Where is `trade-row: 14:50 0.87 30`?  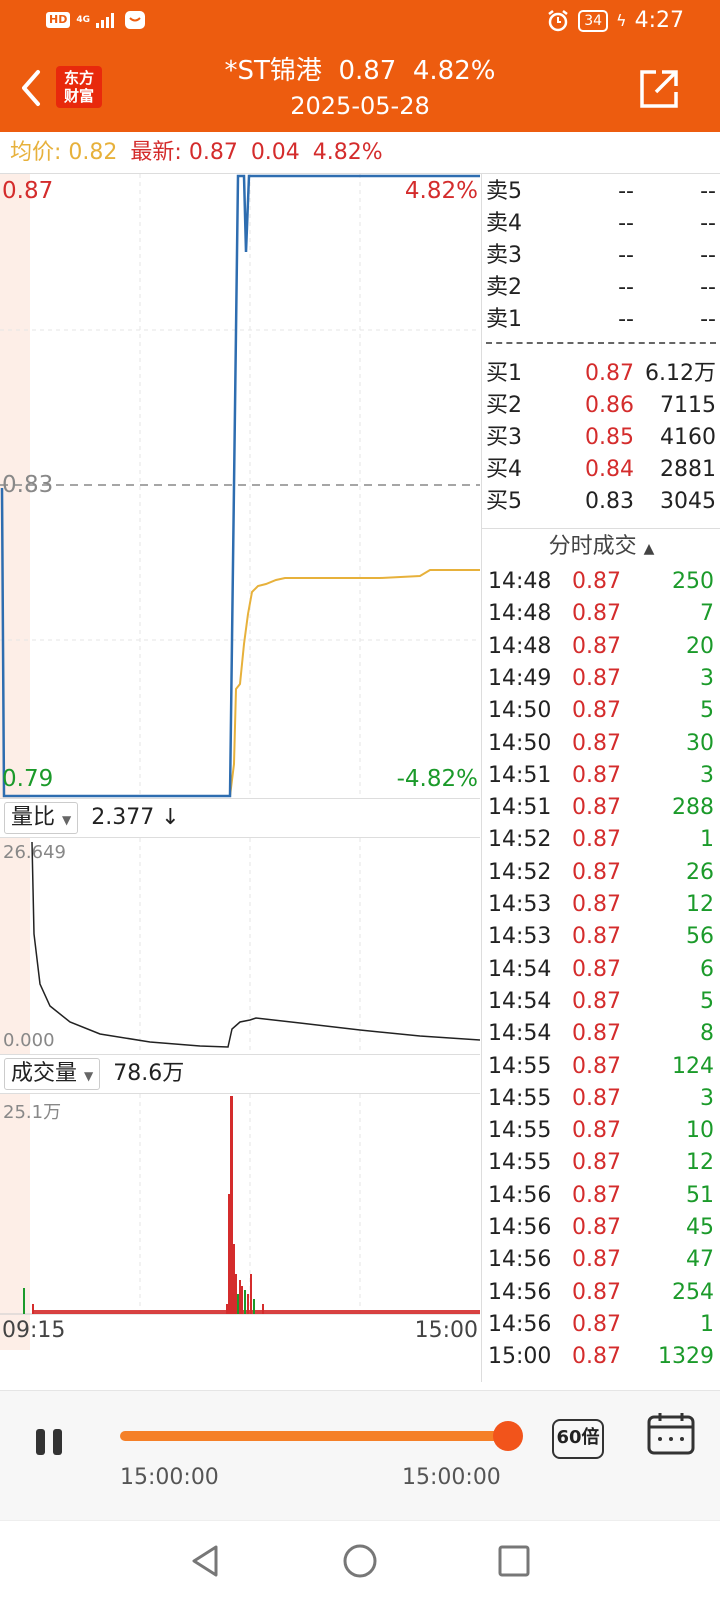
trade-row: 14:50 0.87 30 is located at coordinates (601, 744).